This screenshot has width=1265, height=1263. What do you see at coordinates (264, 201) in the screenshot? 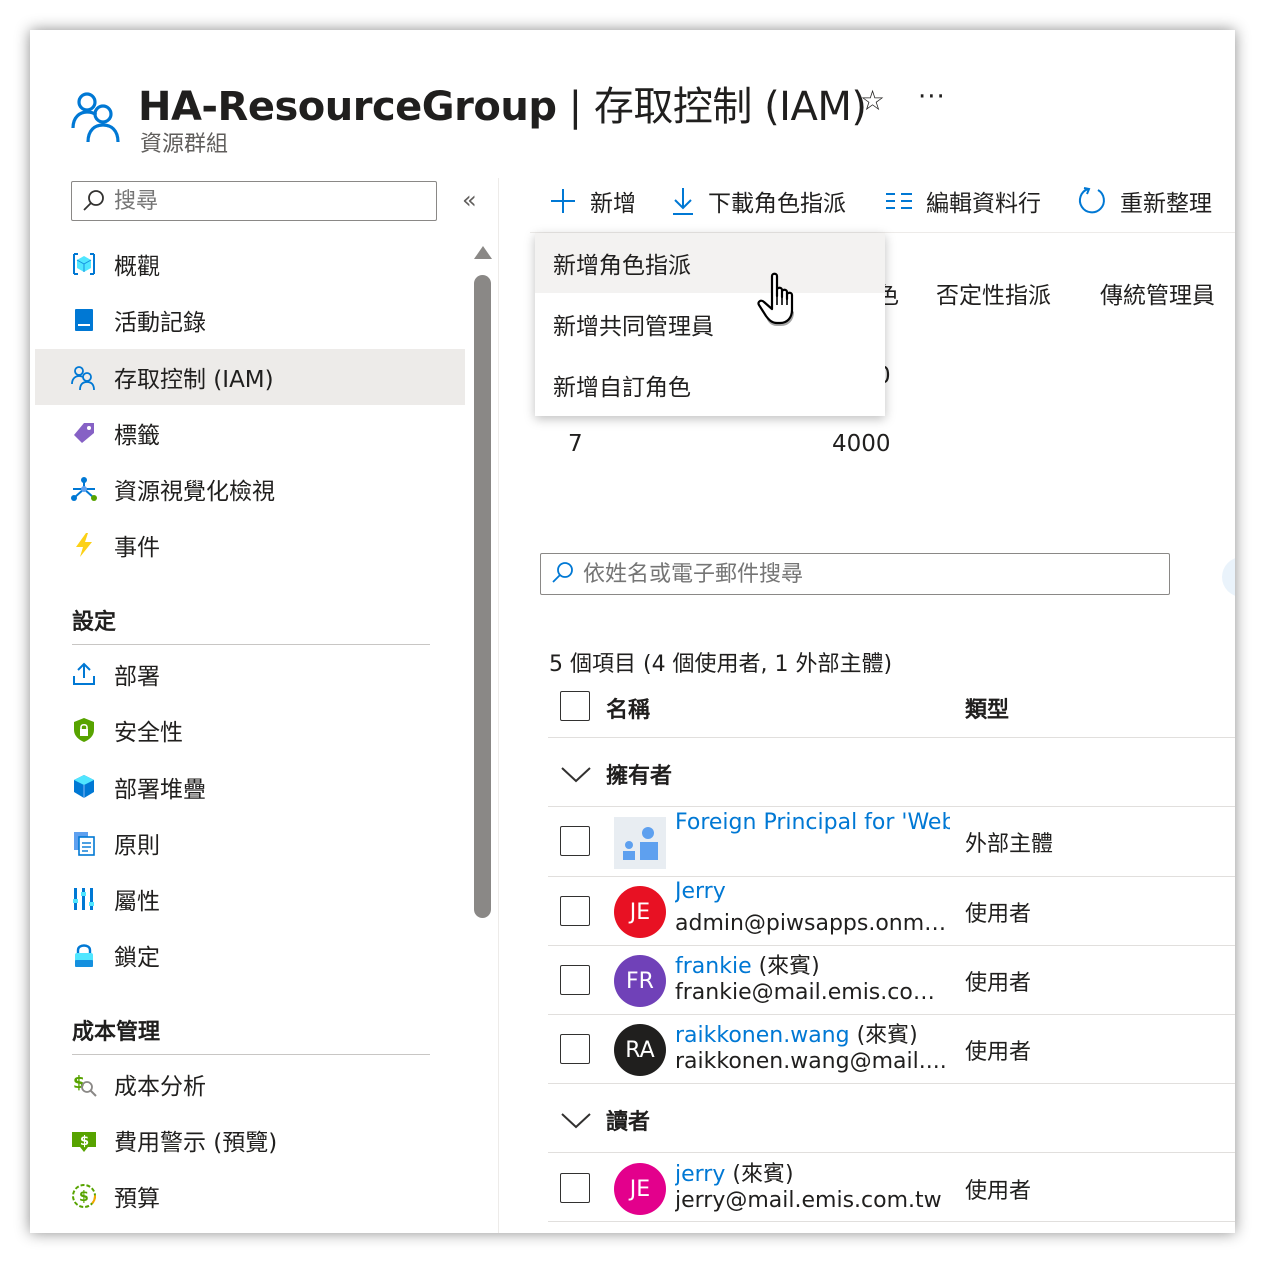
I see `sidebar-search-input` at bounding box center [264, 201].